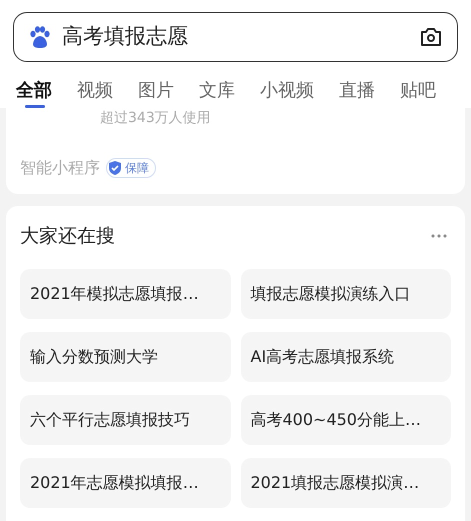  I want to click on guarantee-badge: 保障, so click(131, 168).